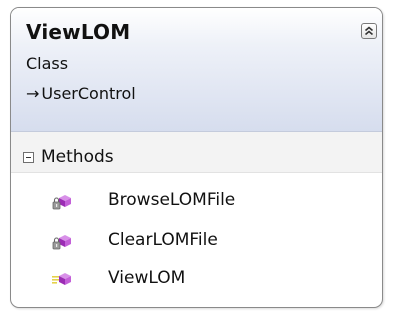  Describe the element at coordinates (33, 93) in the screenshot. I see `inheritance-arrow-icon: →` at that location.